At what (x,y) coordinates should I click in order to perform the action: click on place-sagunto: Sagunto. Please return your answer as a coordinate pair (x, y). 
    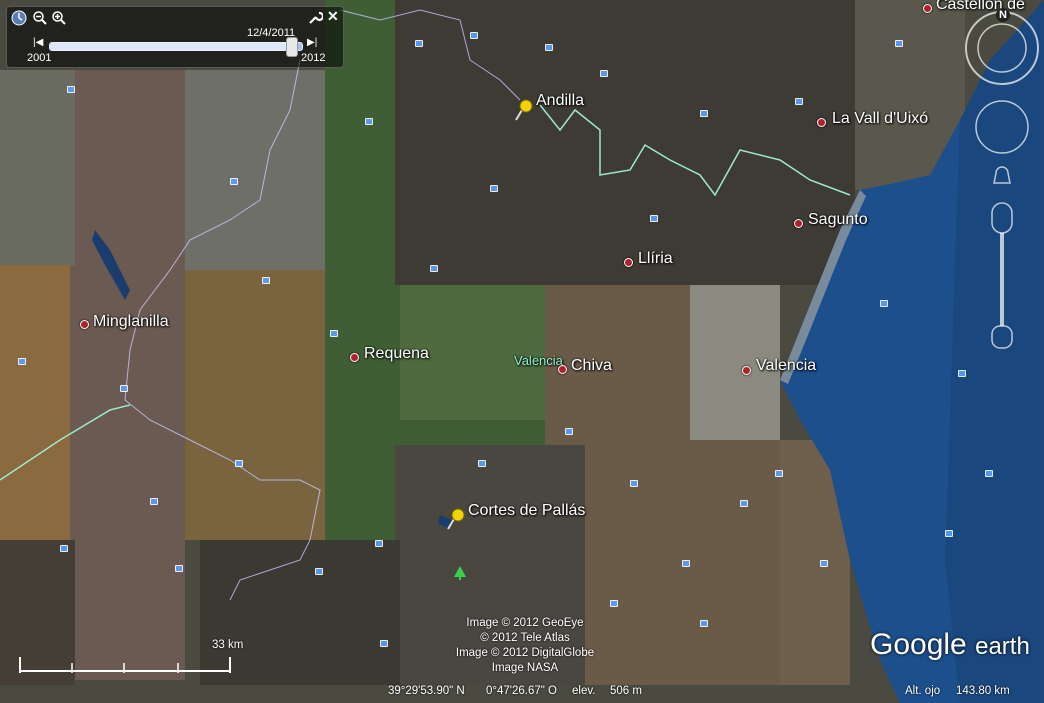
    Looking at the image, I should click on (838, 220).